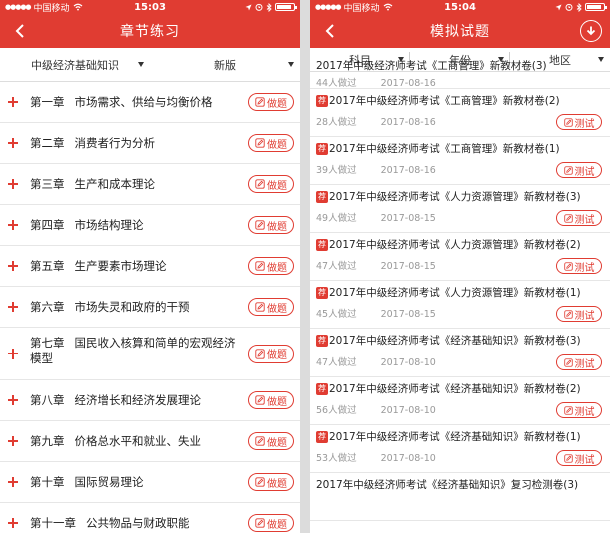 The image size is (610, 533). I want to click on chapter-text: 第三章 生产和成本理论, so click(134, 184).